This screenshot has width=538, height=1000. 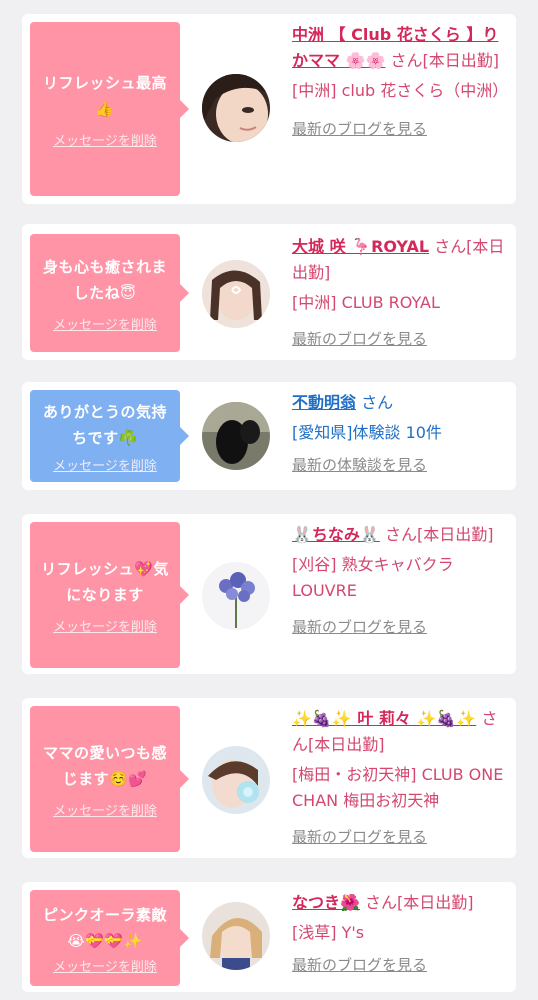 What do you see at coordinates (324, 402) in the screenshot?
I see `cast-name-link: 不動明翁` at bounding box center [324, 402].